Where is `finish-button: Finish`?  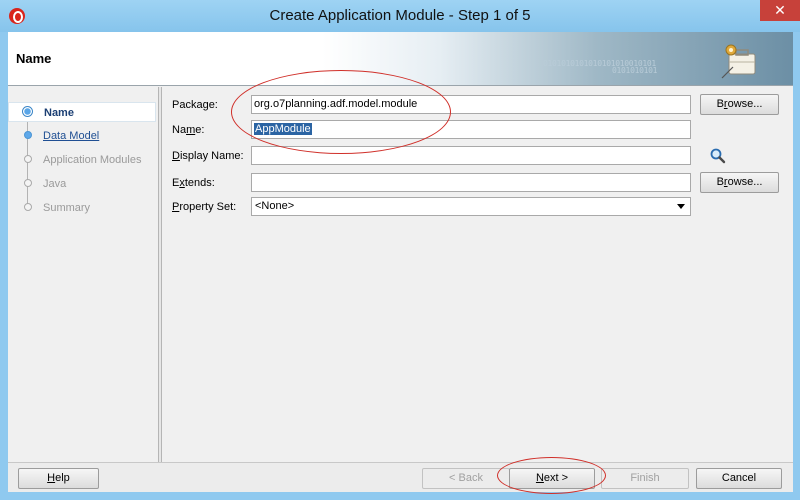
finish-button: Finish is located at coordinates (645, 478).